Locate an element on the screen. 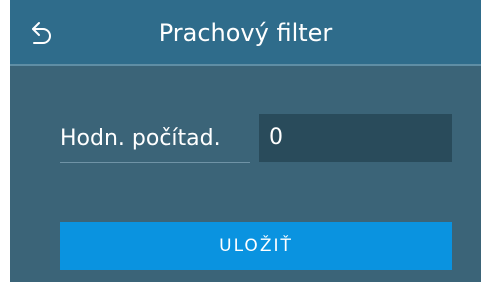  counter-label: Hodn. počítad. is located at coordinates (140, 138).